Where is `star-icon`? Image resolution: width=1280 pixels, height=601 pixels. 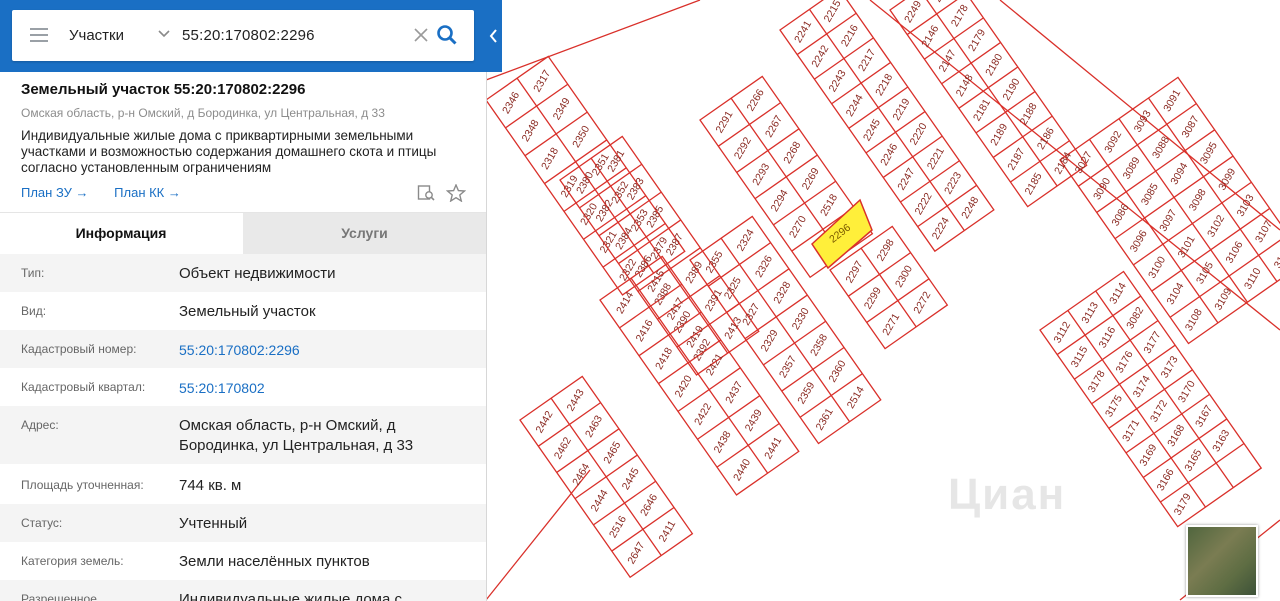
star-icon is located at coordinates (456, 193).